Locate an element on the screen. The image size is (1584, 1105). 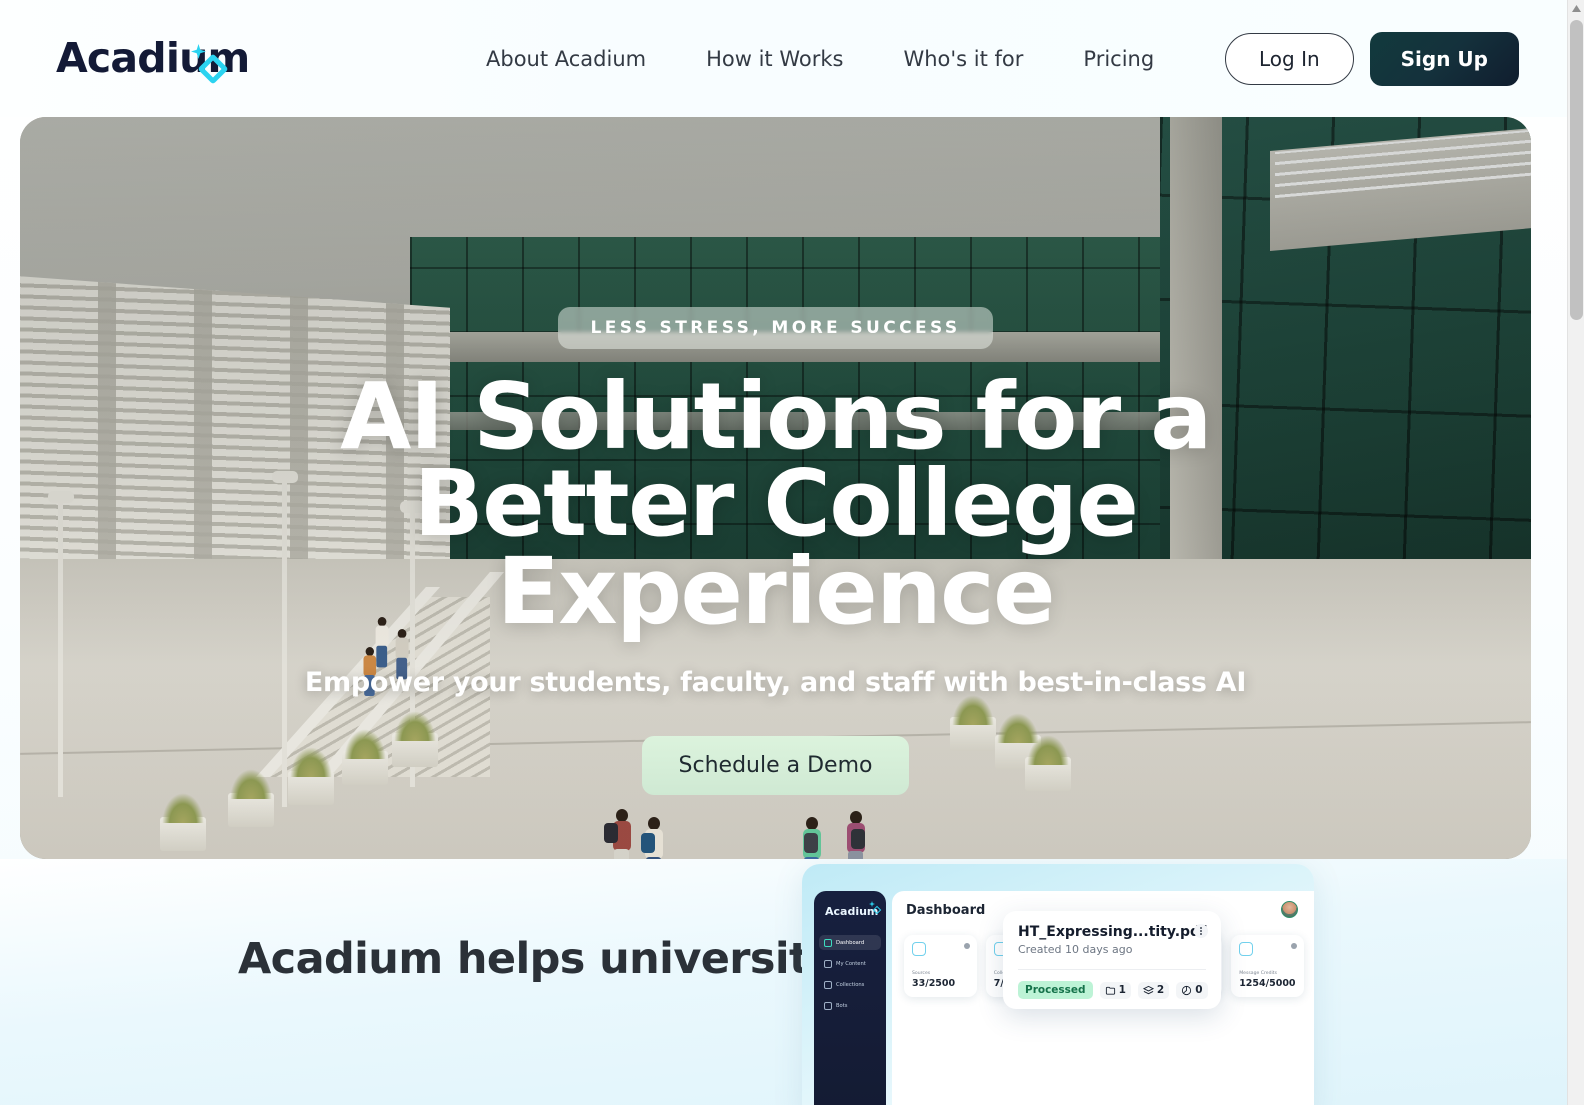
nav-item-whos-it-for: Who's it for is located at coordinates (963, 59).